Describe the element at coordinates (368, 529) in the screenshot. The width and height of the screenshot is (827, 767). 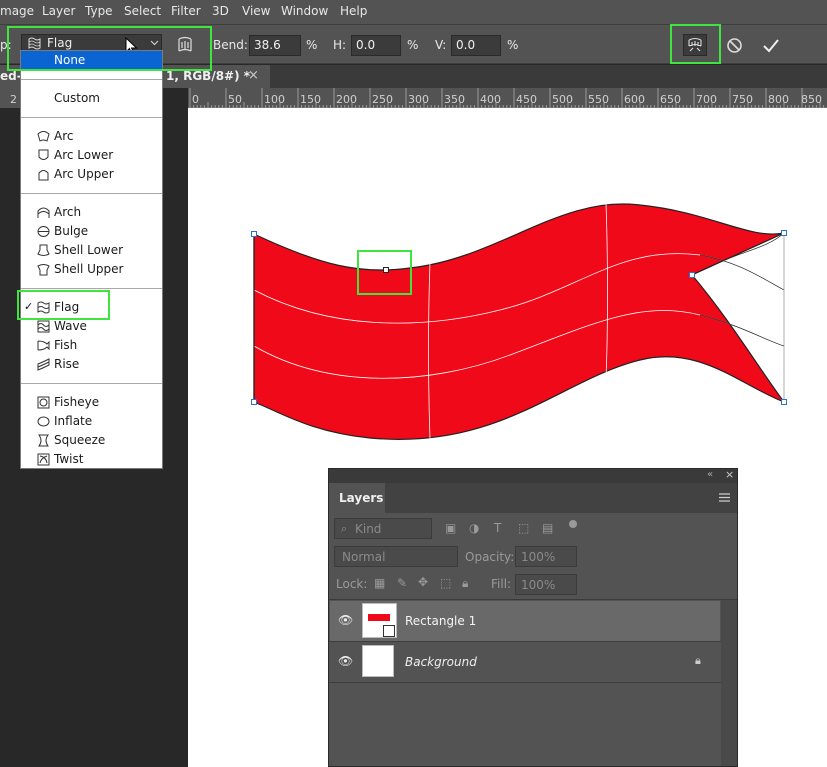
I see `filter-kind-value: Kind` at that location.